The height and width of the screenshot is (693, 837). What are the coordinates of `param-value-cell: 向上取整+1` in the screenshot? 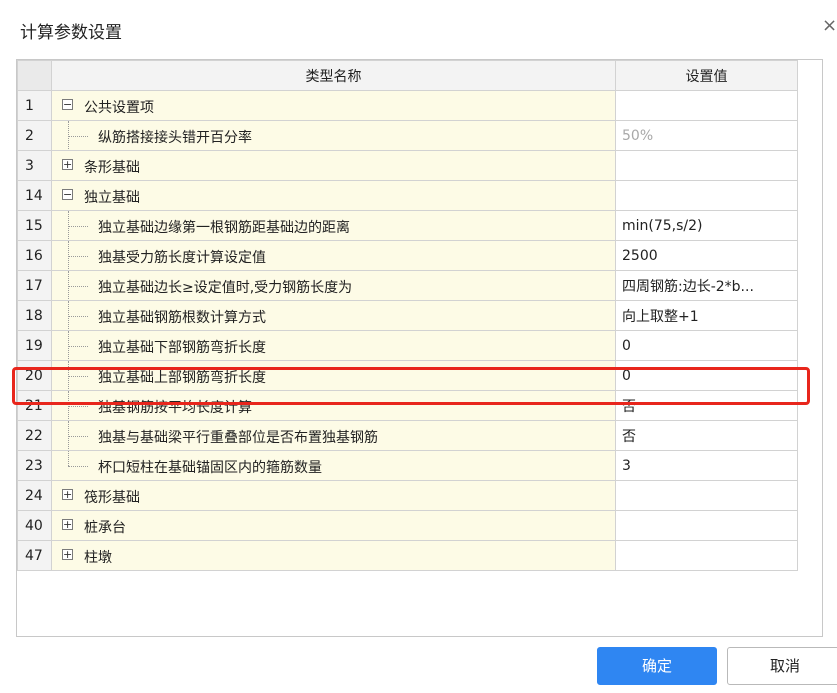 It's located at (706, 315).